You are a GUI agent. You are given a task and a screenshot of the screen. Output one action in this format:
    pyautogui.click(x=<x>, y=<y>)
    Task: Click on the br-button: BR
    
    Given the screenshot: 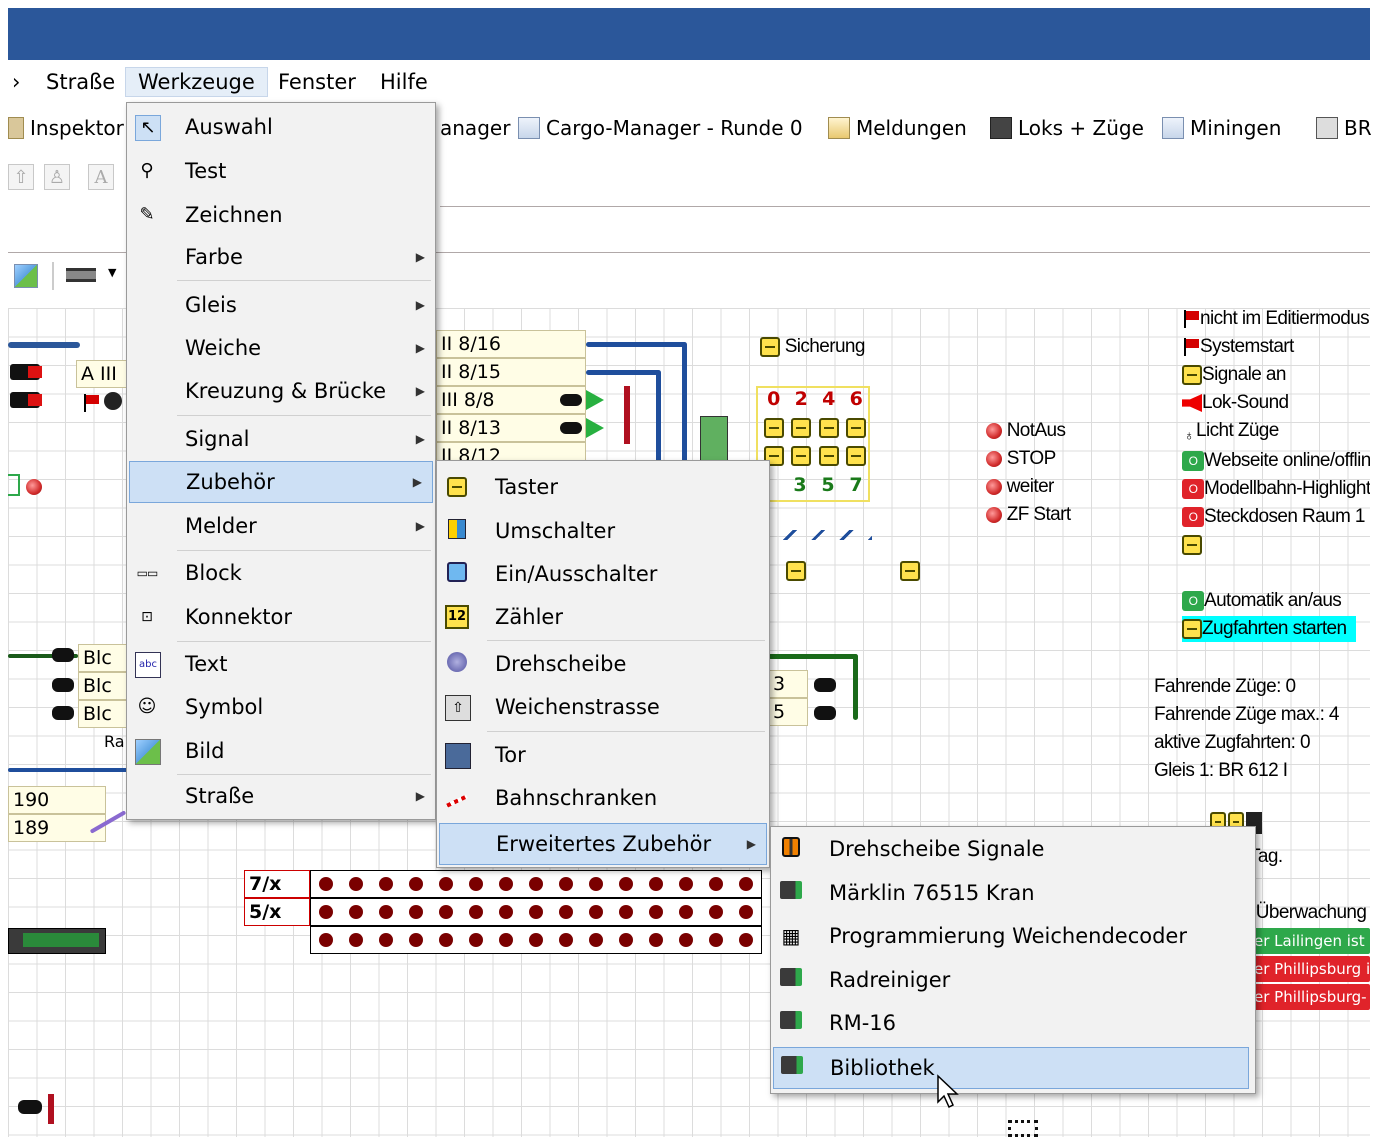 What is the action you would take?
    pyautogui.click(x=1344, y=128)
    